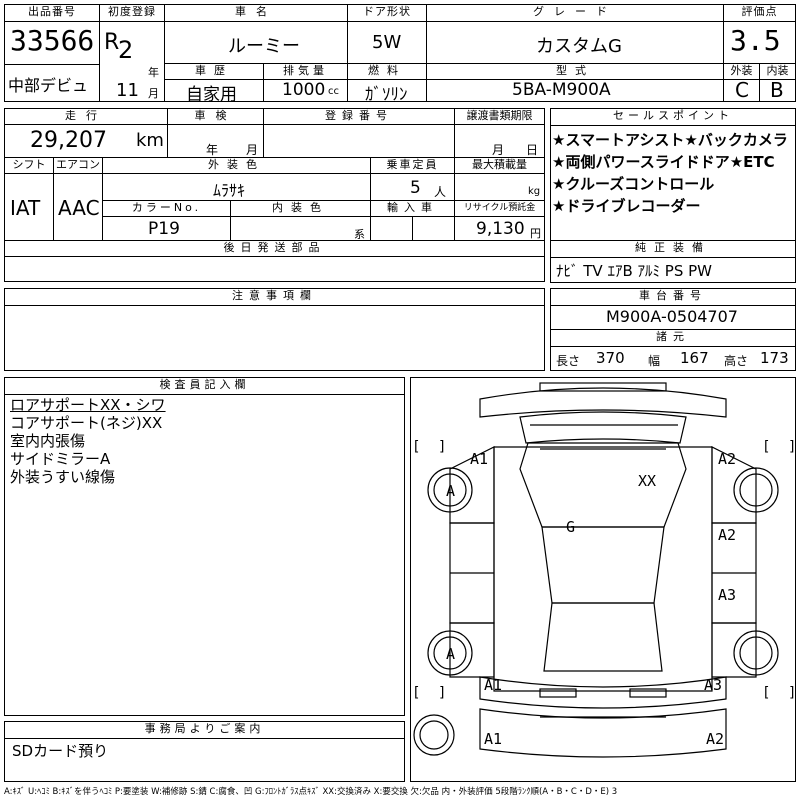 The width and height of the screenshot is (800, 800). I want to click on inspector-line-4: サイドミラーA, so click(60, 459).